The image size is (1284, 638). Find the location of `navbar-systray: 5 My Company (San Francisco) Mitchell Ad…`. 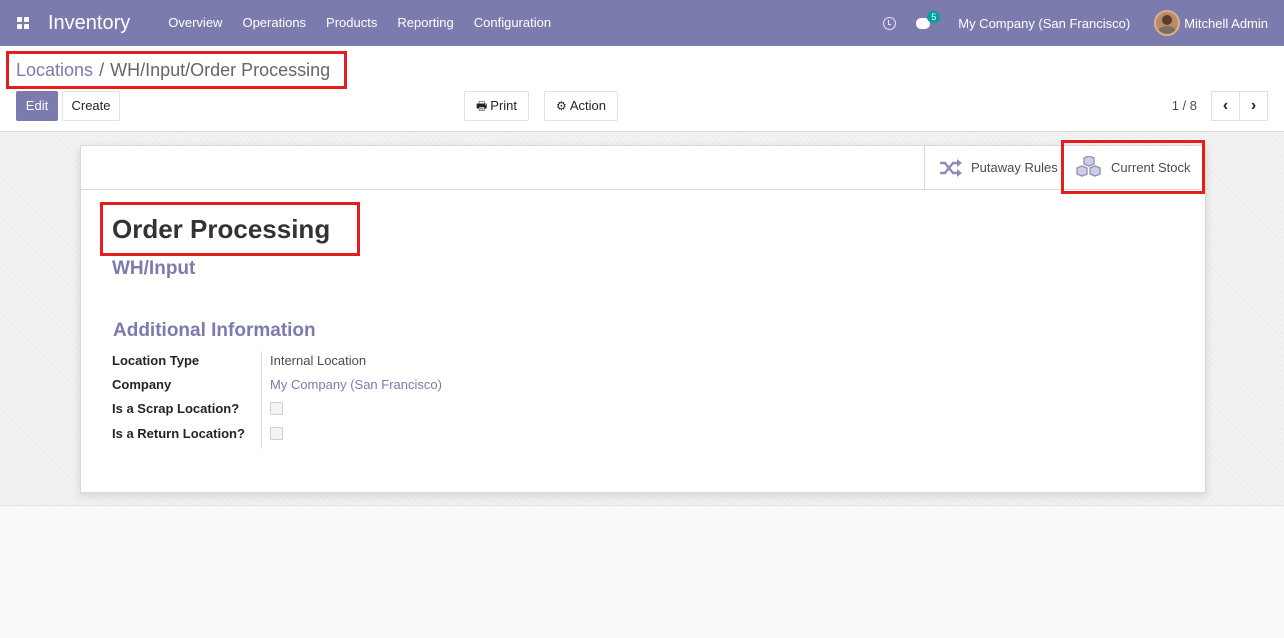

navbar-systray: 5 My Company (San Francisco) Mitchell Ad… is located at coordinates (1083, 23).